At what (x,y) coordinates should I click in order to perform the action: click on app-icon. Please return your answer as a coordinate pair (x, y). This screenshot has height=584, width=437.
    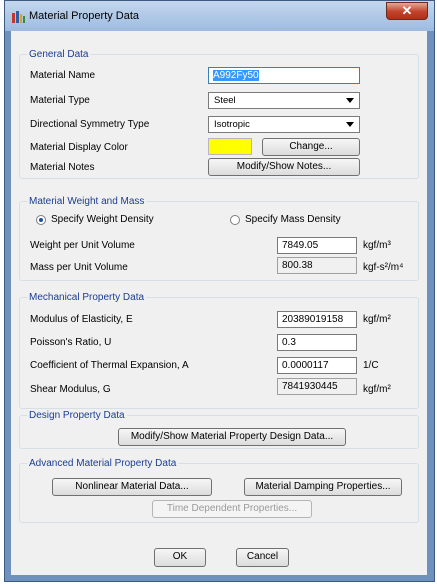
    Looking at the image, I should click on (18, 17).